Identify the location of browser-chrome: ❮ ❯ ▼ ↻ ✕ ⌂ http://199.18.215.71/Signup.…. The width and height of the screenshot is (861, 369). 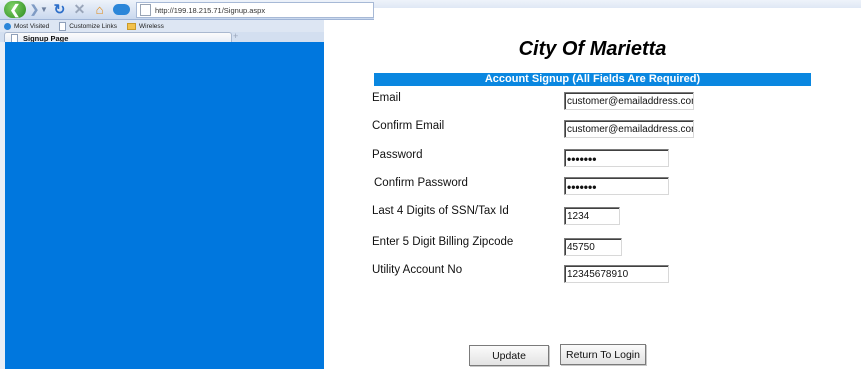
(430, 21).